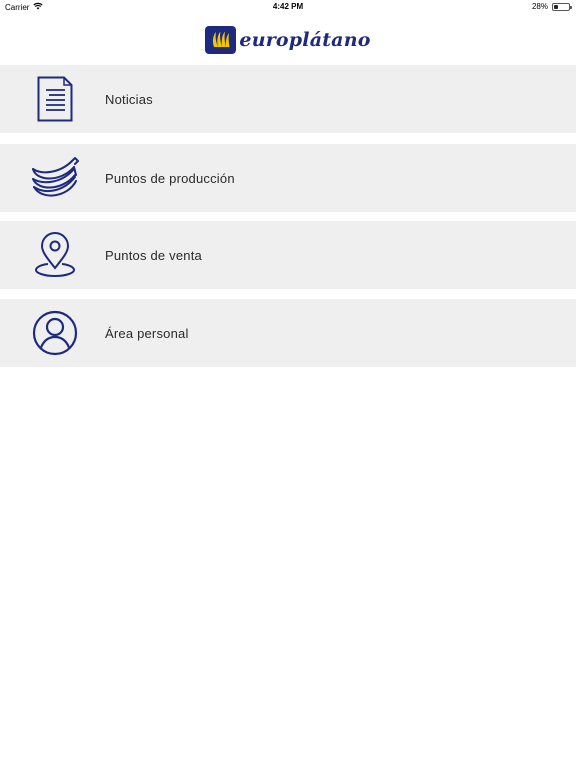  I want to click on battery-percent: 28%, so click(539, 6).